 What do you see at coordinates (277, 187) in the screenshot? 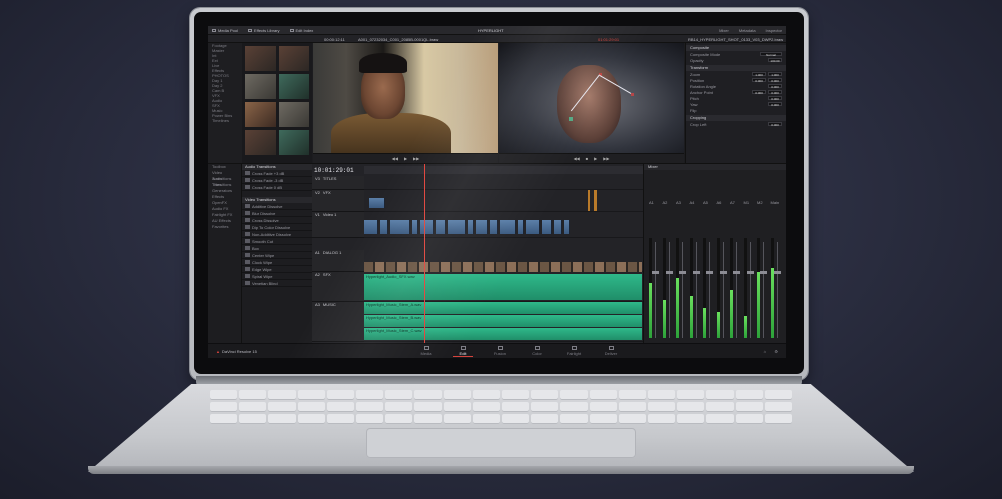
I see `effect-item: Cross Fade 0 dB` at bounding box center [277, 187].